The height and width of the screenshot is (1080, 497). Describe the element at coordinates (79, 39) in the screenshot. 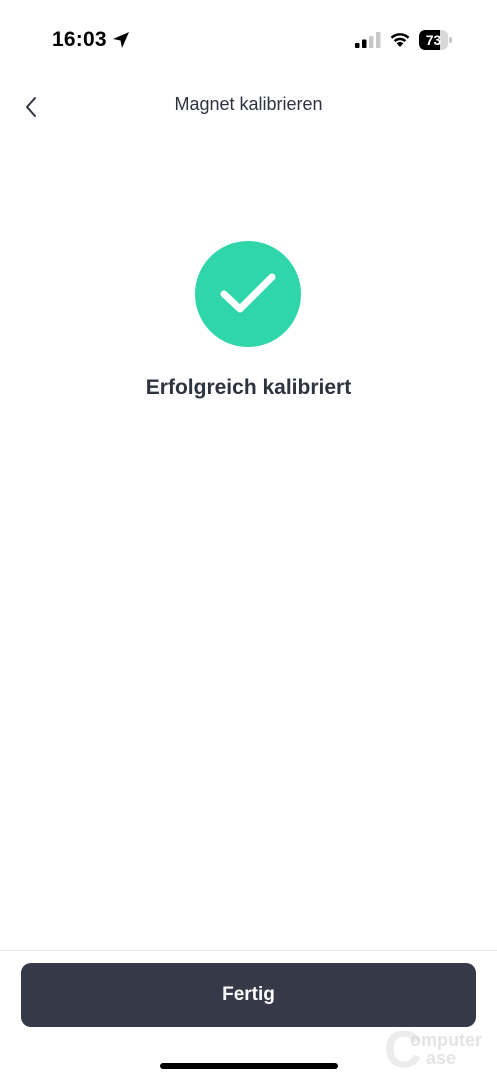

I see `status-time: 16:03` at that location.